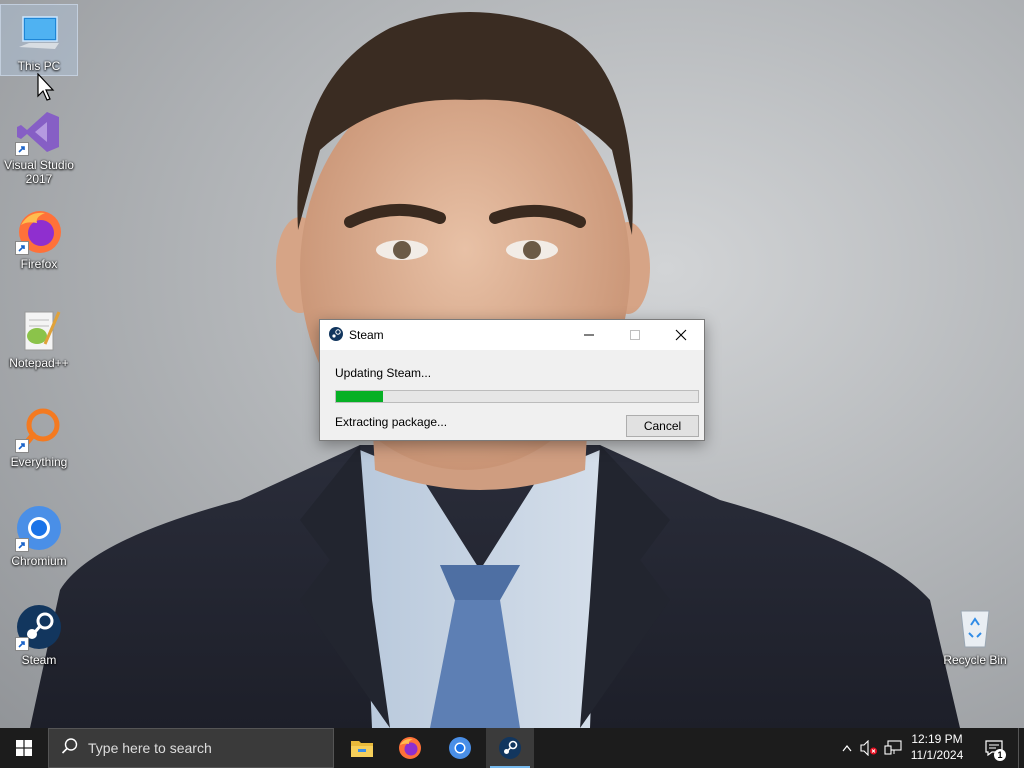 This screenshot has height=768, width=1024. I want to click on network-button, so click(893, 748).